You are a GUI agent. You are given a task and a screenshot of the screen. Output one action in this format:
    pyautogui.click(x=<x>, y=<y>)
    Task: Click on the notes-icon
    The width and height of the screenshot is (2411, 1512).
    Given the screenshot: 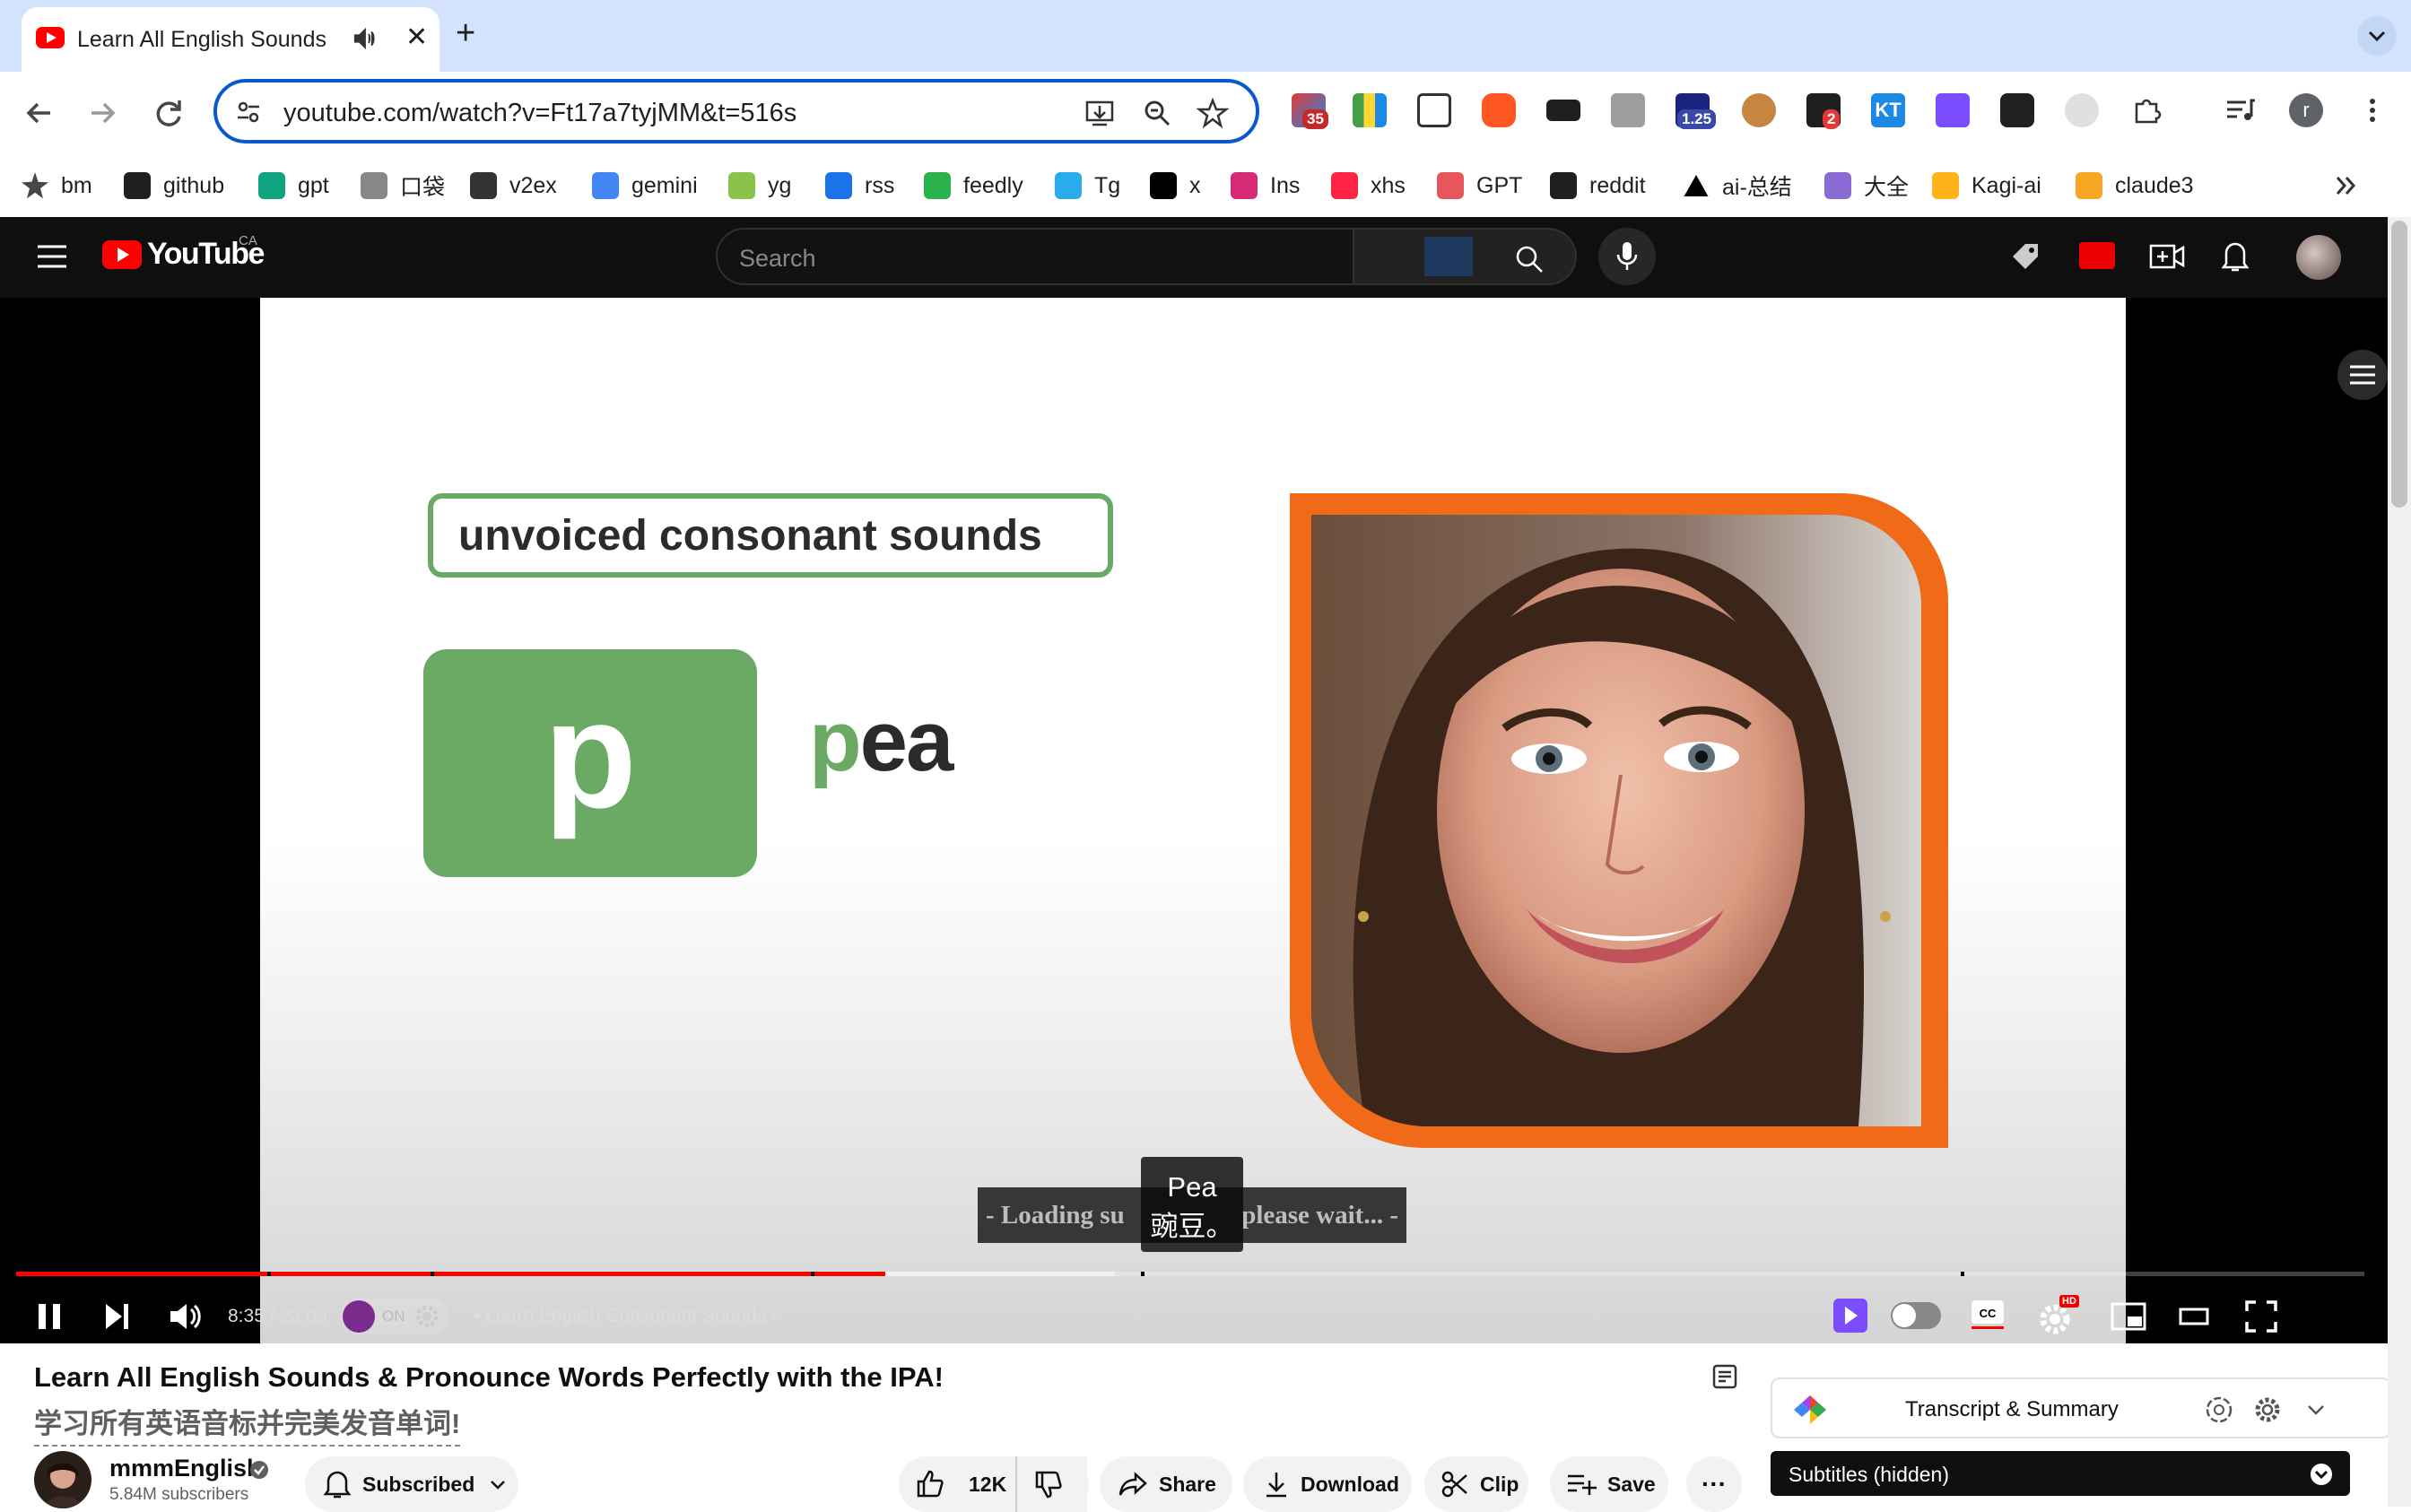 What is the action you would take?
    pyautogui.click(x=1724, y=1376)
    